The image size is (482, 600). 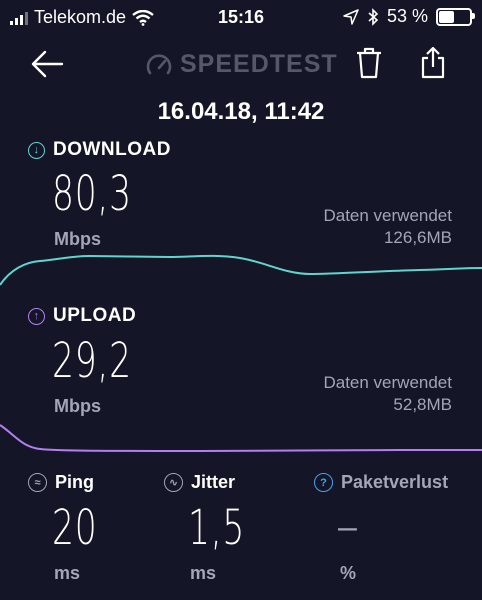 What do you see at coordinates (348, 573) in the screenshot?
I see `packet-loss-unit: %` at bounding box center [348, 573].